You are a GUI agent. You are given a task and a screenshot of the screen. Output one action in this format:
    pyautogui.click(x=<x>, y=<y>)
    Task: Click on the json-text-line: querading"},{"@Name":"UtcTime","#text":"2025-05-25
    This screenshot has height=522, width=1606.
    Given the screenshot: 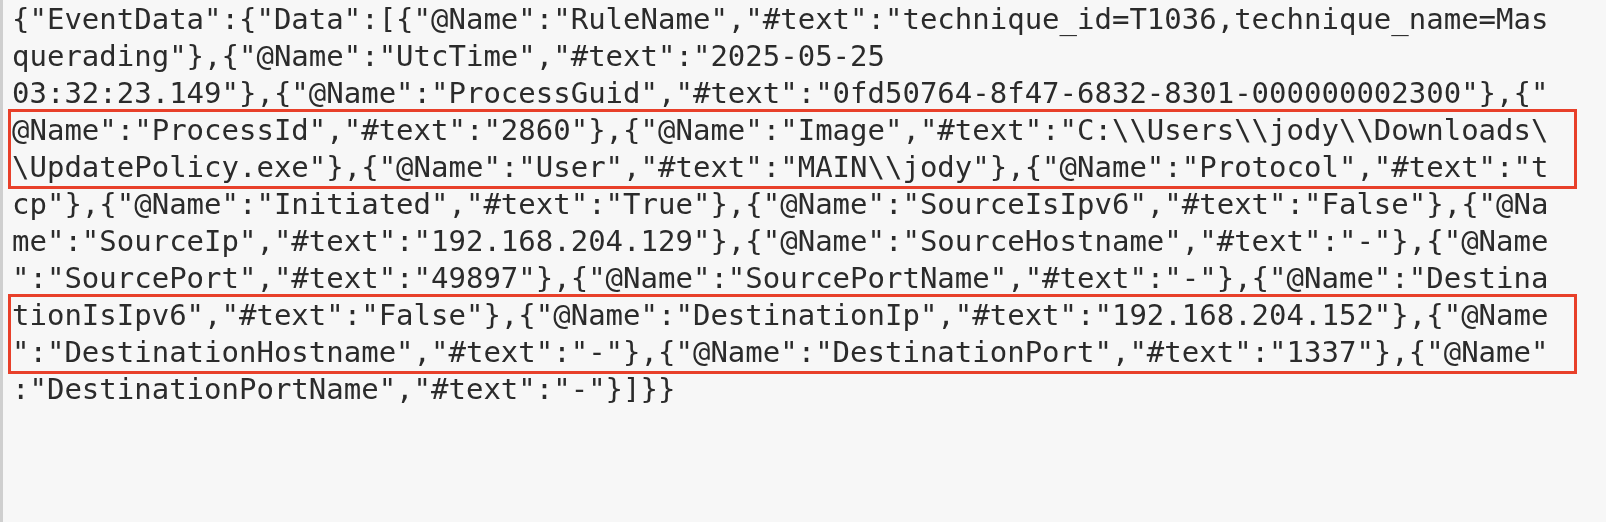 What is the action you would take?
    pyautogui.click(x=448, y=56)
    